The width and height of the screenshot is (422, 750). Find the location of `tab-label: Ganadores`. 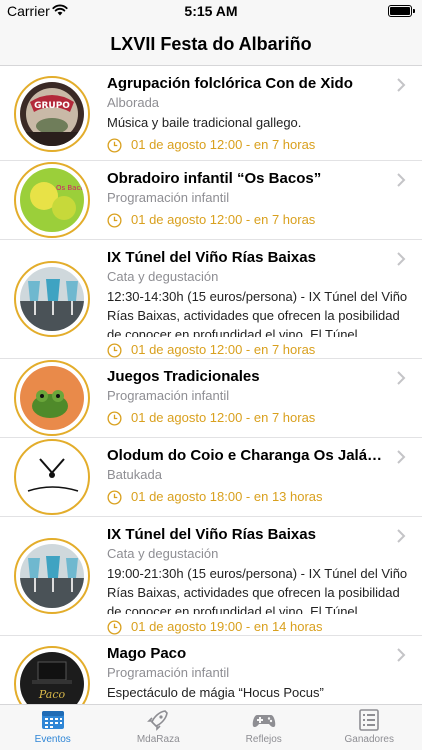

tab-label: Ganadores is located at coordinates (369, 739).